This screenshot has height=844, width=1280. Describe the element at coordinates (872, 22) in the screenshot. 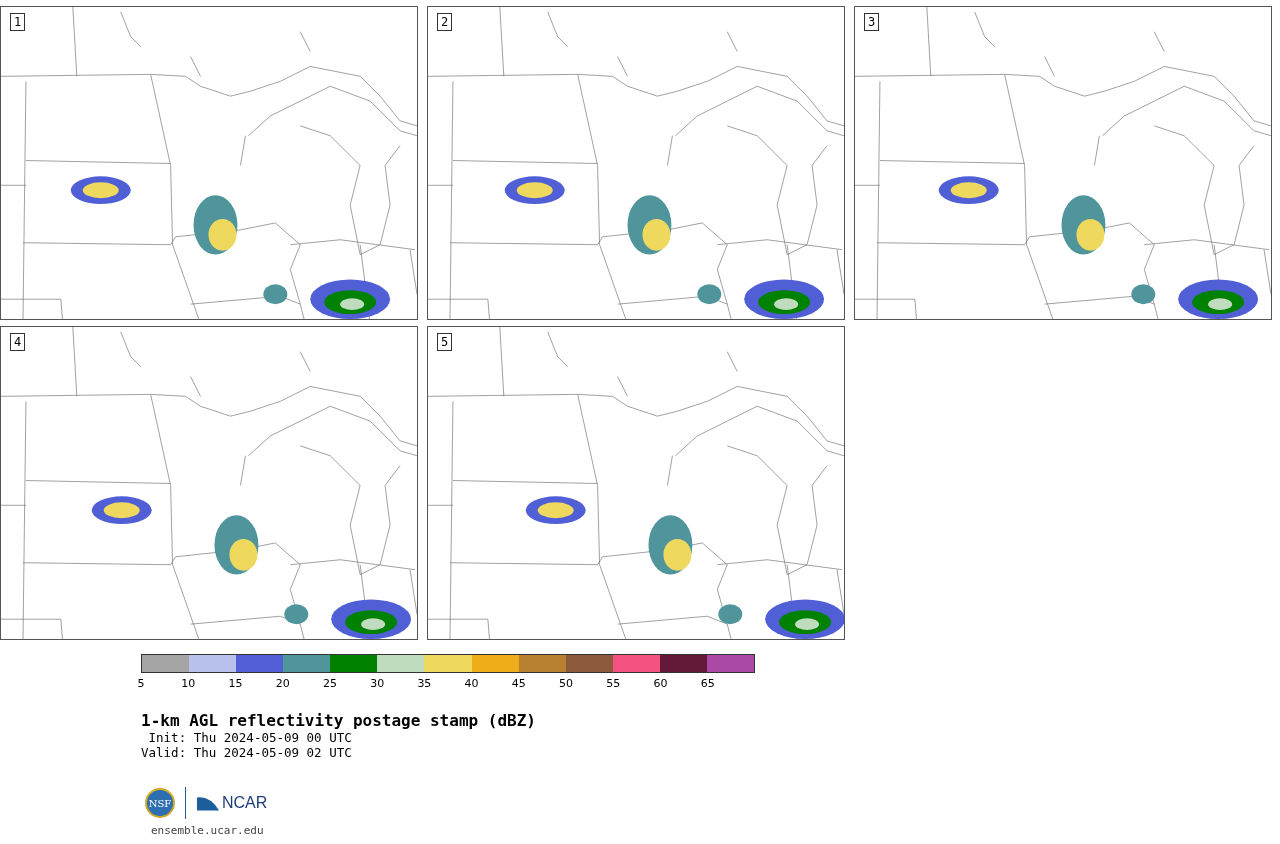

I see `panel-number: 3` at that location.